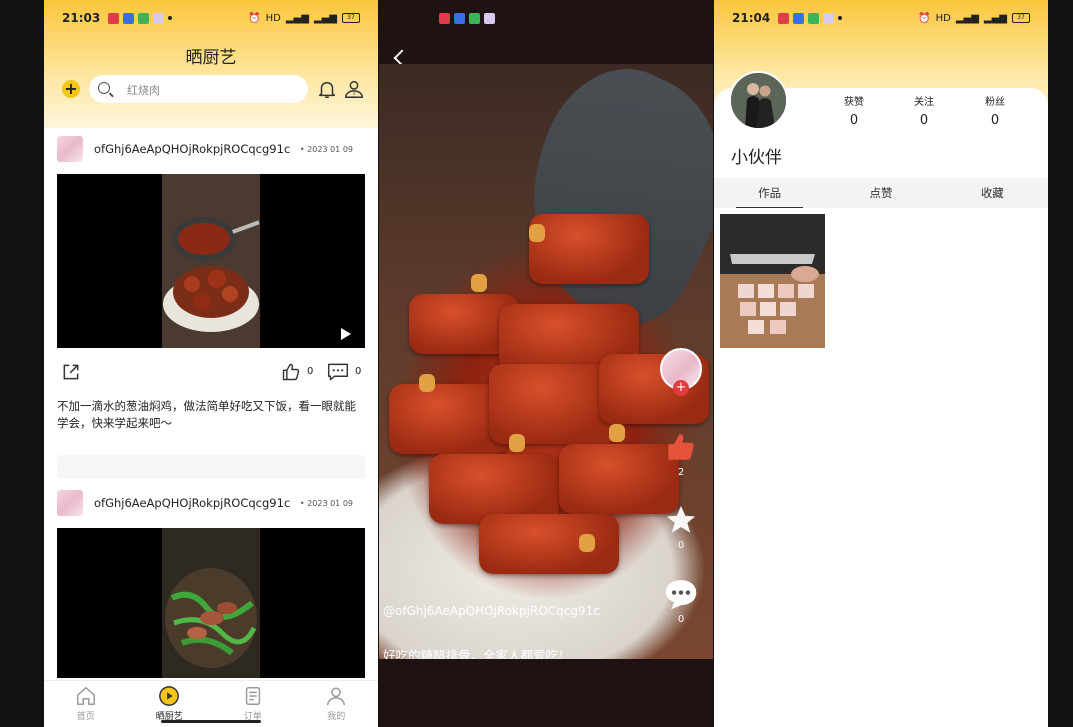  What do you see at coordinates (71, 89) in the screenshot?
I see `add-post-button: +` at bounding box center [71, 89].